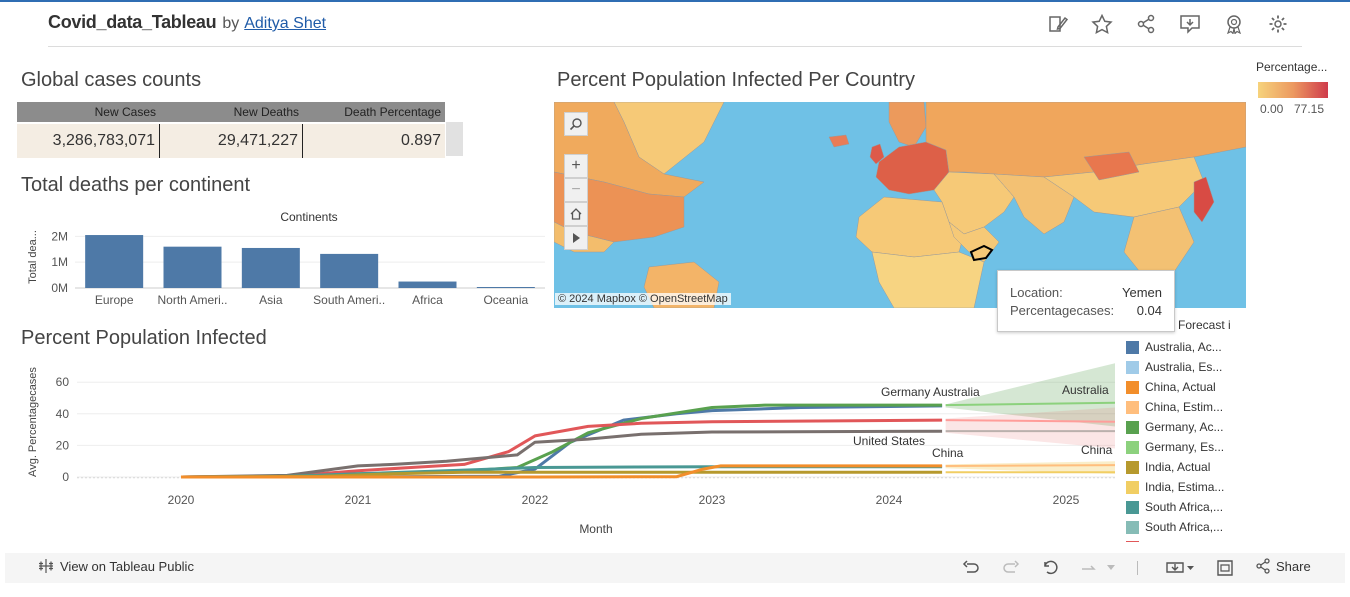  What do you see at coordinates (114, 300) in the screenshot?
I see `bar-category-label: Europe` at bounding box center [114, 300].